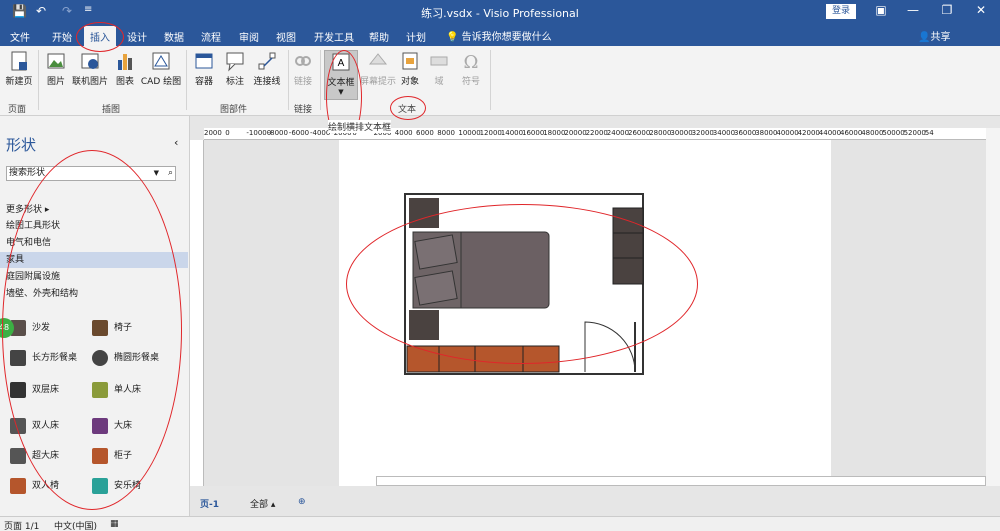 This screenshot has width=1000, height=531. What do you see at coordinates (745, 133) in the screenshot?
I see `ruler-tick-label: 36000` at bounding box center [745, 133].